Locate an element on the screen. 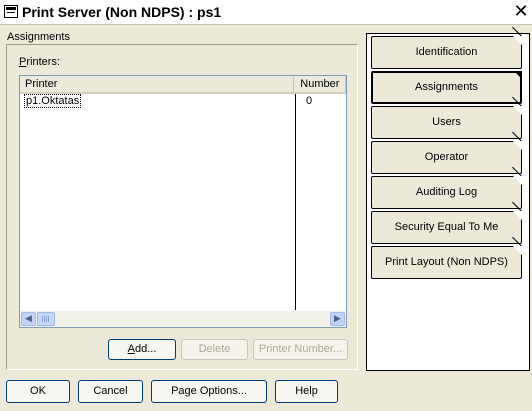 The height and width of the screenshot is (411, 532). list-item: p1.Oktatas 0 is located at coordinates (183, 101).